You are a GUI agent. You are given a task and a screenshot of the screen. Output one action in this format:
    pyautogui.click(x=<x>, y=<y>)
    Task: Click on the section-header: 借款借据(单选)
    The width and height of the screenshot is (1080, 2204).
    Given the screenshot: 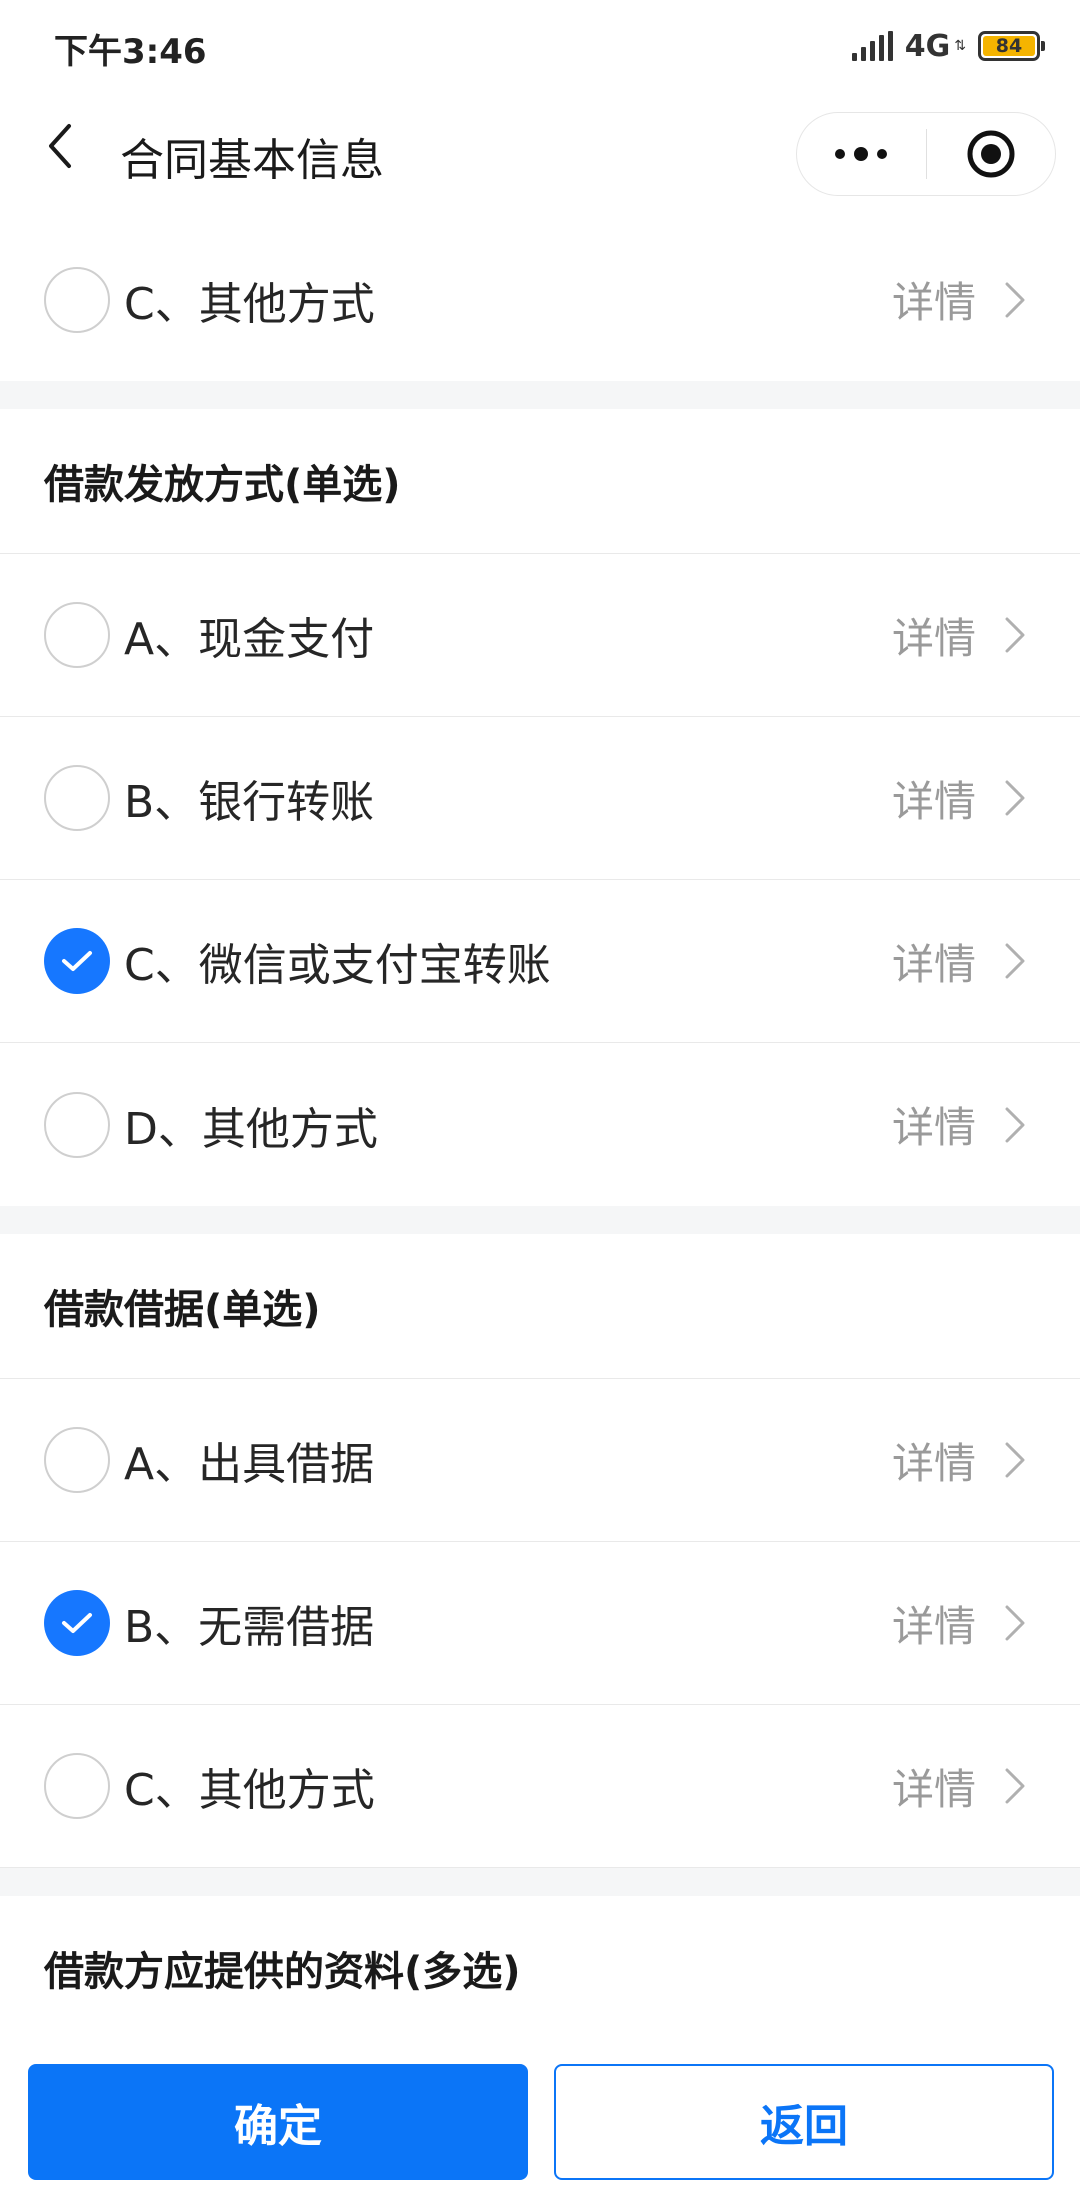 What is the action you would take?
    pyautogui.click(x=540, y=1306)
    